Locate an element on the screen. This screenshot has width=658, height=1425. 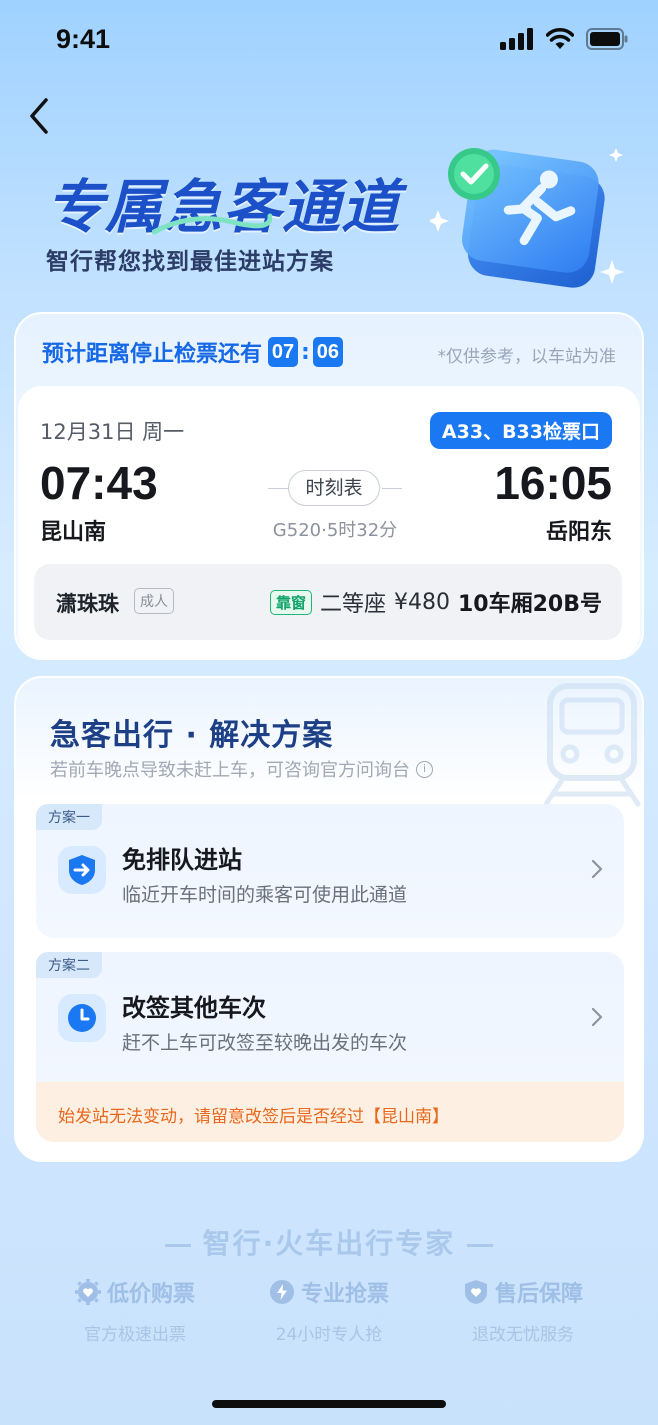
plan-card-2-main: 方案二 改签其他车次 赶不上车可改签至较晚出发的车次 is located at coordinates (330, 1019).